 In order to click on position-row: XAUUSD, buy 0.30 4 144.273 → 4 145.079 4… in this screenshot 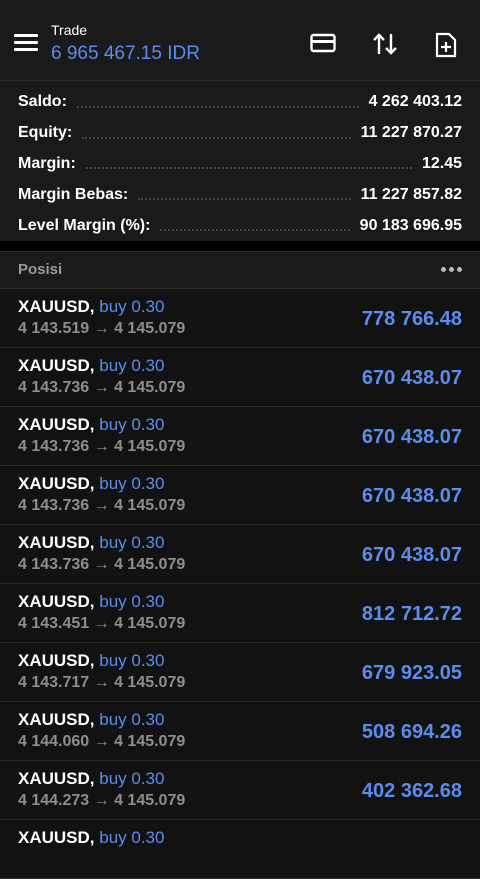, I will do `click(240, 790)`.